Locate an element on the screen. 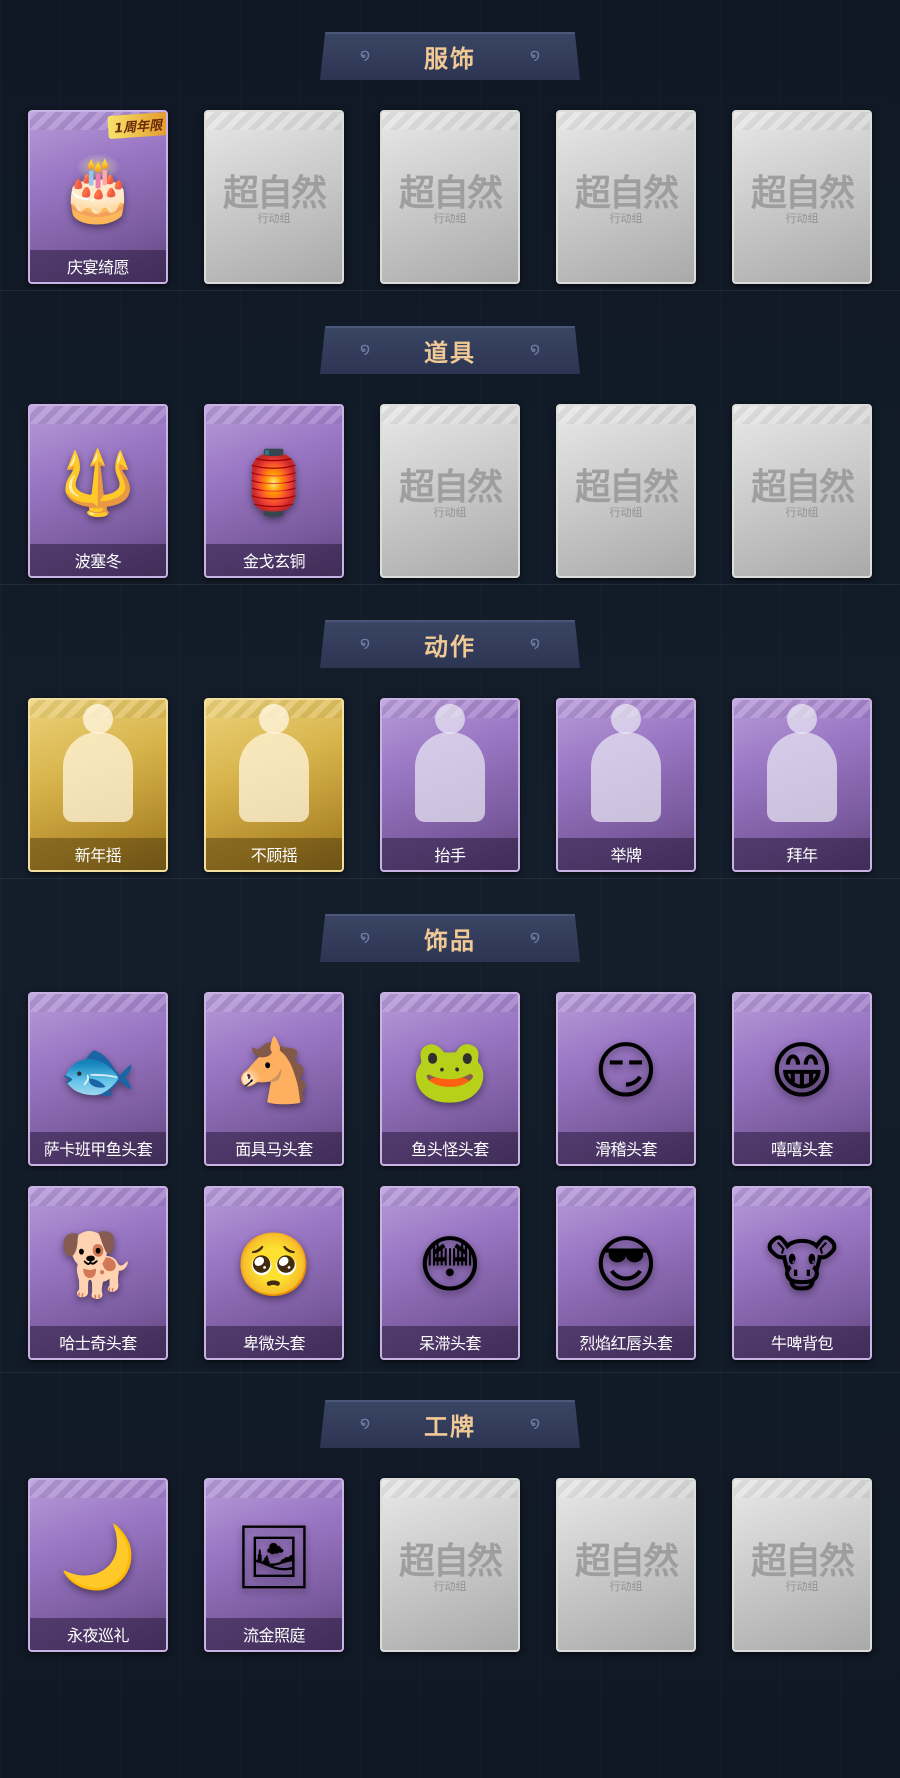 The height and width of the screenshot is (1778, 900). item-label: 鱼头怪头套 is located at coordinates (450, 1148).